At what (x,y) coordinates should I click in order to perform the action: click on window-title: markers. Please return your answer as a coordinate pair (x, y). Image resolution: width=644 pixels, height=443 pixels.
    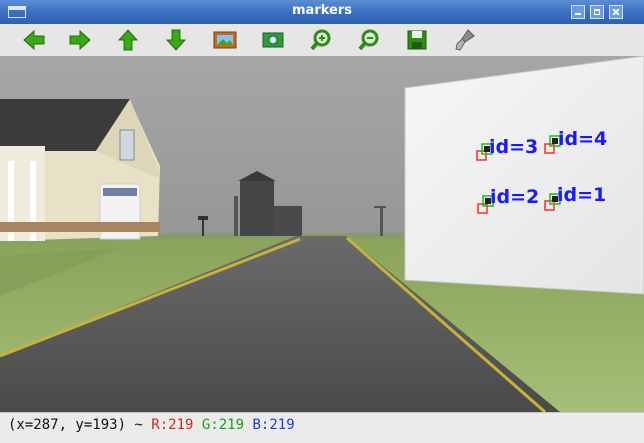
    Looking at the image, I should click on (322, 10).